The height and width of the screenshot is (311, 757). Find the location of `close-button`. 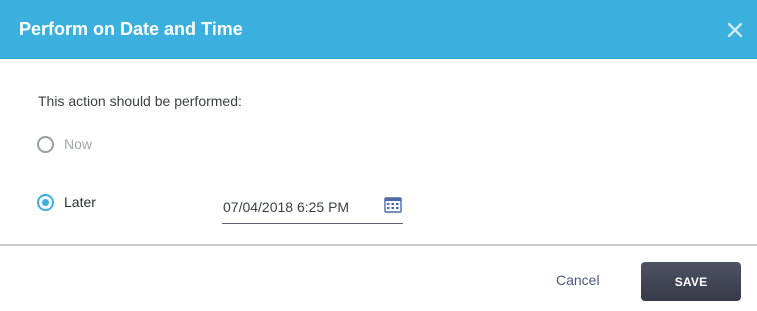

close-button is located at coordinates (735, 30).